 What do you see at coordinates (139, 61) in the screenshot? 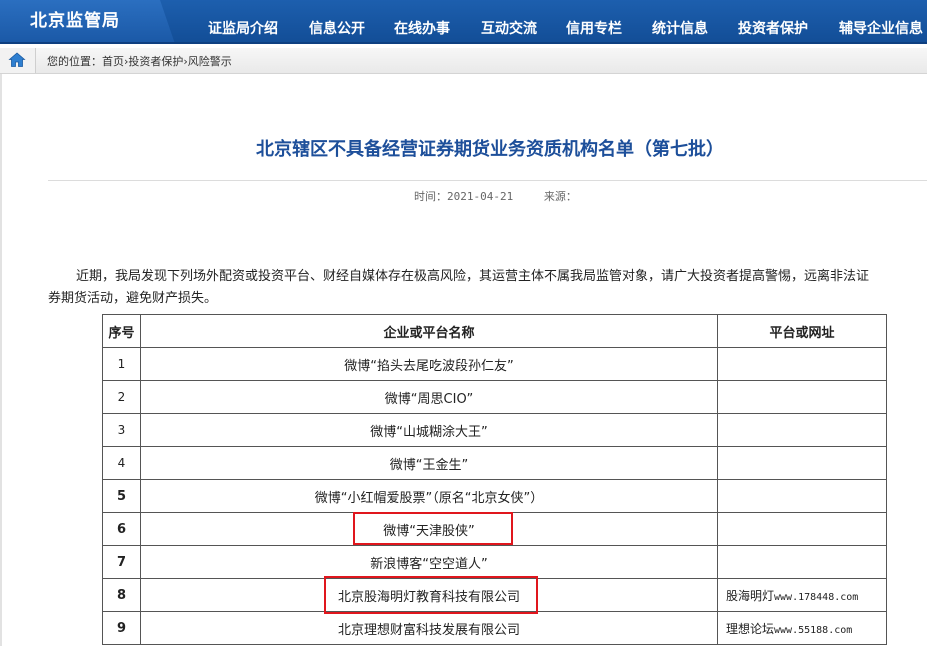
I see `breadcrumb: 您的位置：首页›投资者保护›风险警示` at bounding box center [139, 61].